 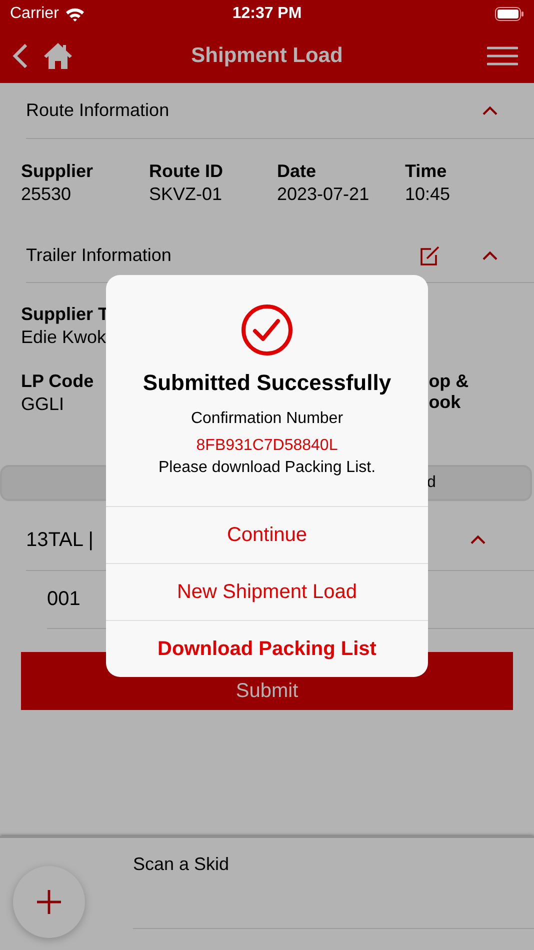 What do you see at coordinates (267, 591) in the screenshot?
I see `dialog-action-button: New Shipment Load` at bounding box center [267, 591].